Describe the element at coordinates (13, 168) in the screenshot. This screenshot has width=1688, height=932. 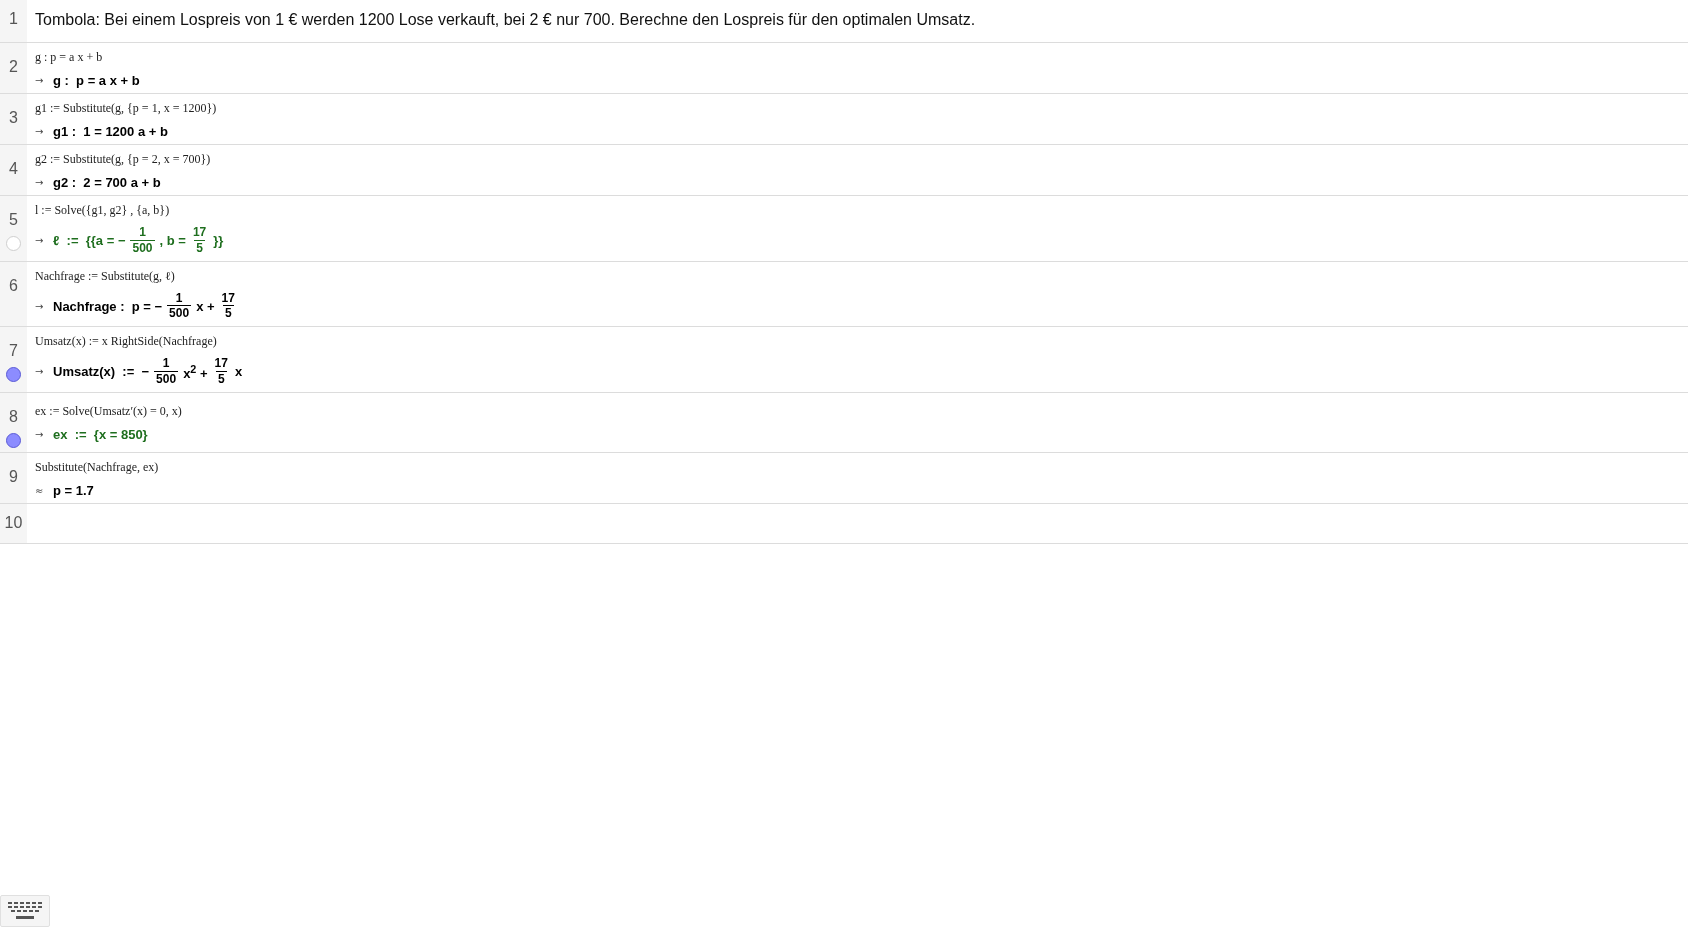
I see `row-number: 4` at that location.